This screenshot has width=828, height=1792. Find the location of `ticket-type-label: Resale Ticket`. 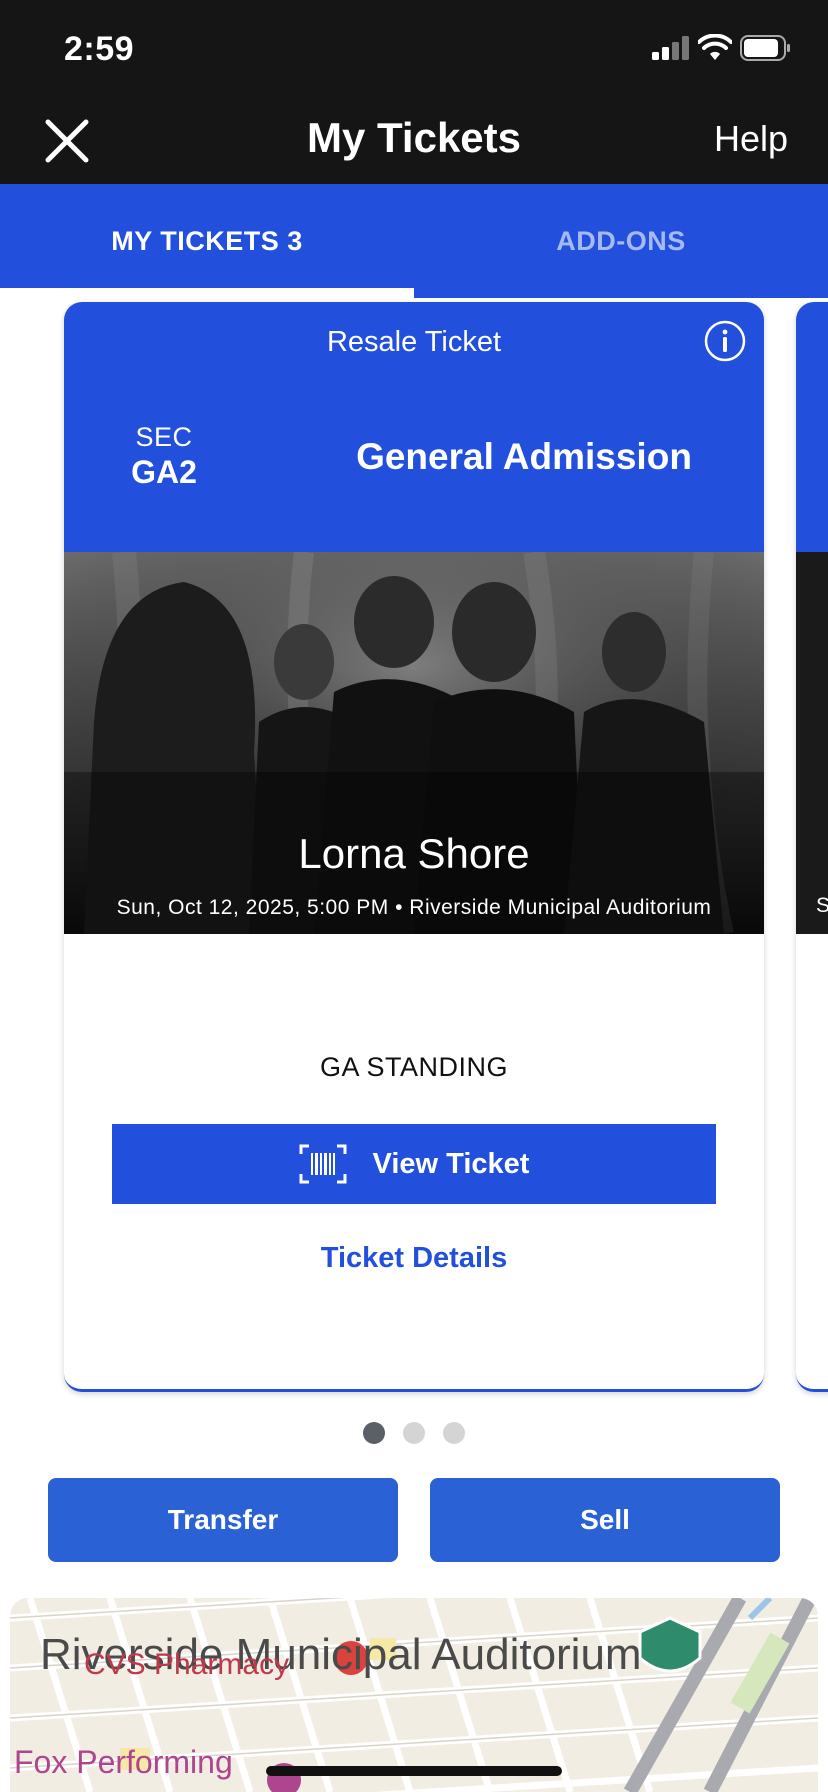

ticket-type-label: Resale Ticket is located at coordinates (414, 342).